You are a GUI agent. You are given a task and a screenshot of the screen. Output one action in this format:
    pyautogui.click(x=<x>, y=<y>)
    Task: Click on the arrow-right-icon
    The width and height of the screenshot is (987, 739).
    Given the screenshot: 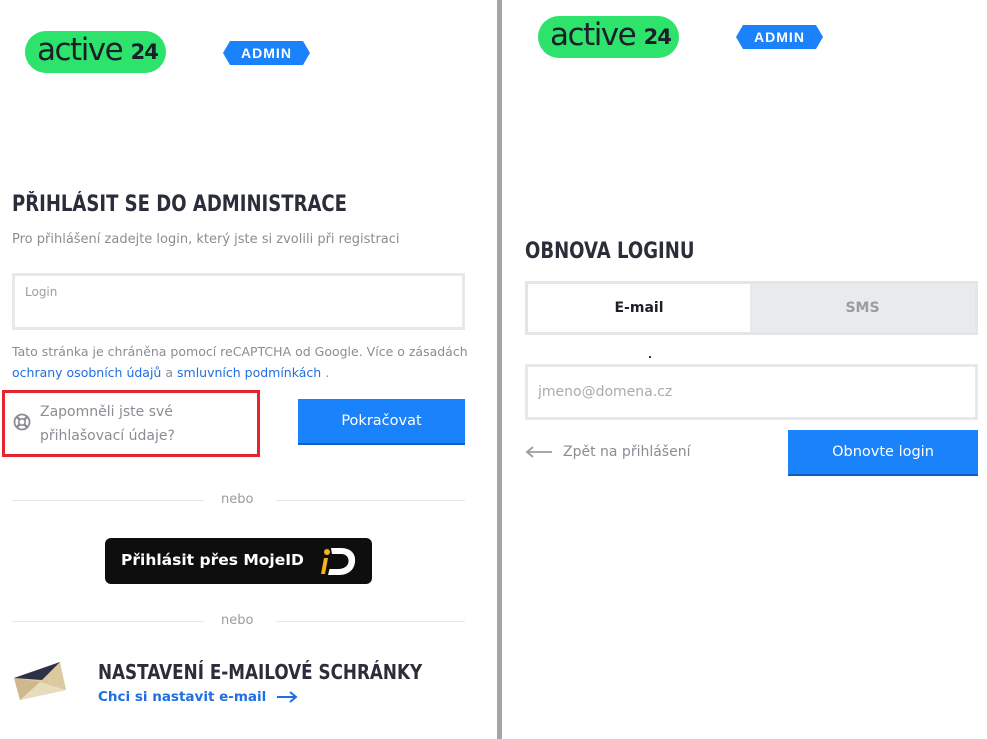 What is the action you would take?
    pyautogui.click(x=287, y=697)
    